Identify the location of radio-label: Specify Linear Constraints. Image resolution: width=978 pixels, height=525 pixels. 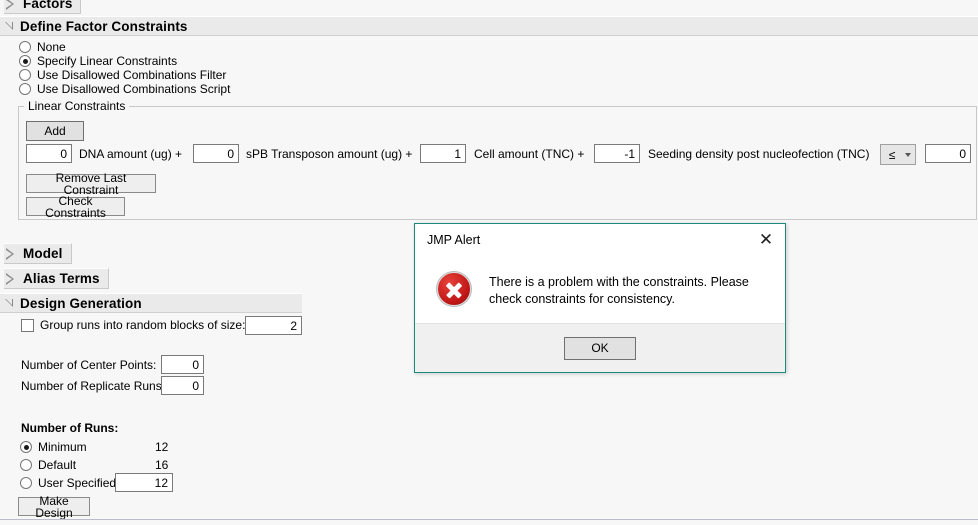
(107, 61).